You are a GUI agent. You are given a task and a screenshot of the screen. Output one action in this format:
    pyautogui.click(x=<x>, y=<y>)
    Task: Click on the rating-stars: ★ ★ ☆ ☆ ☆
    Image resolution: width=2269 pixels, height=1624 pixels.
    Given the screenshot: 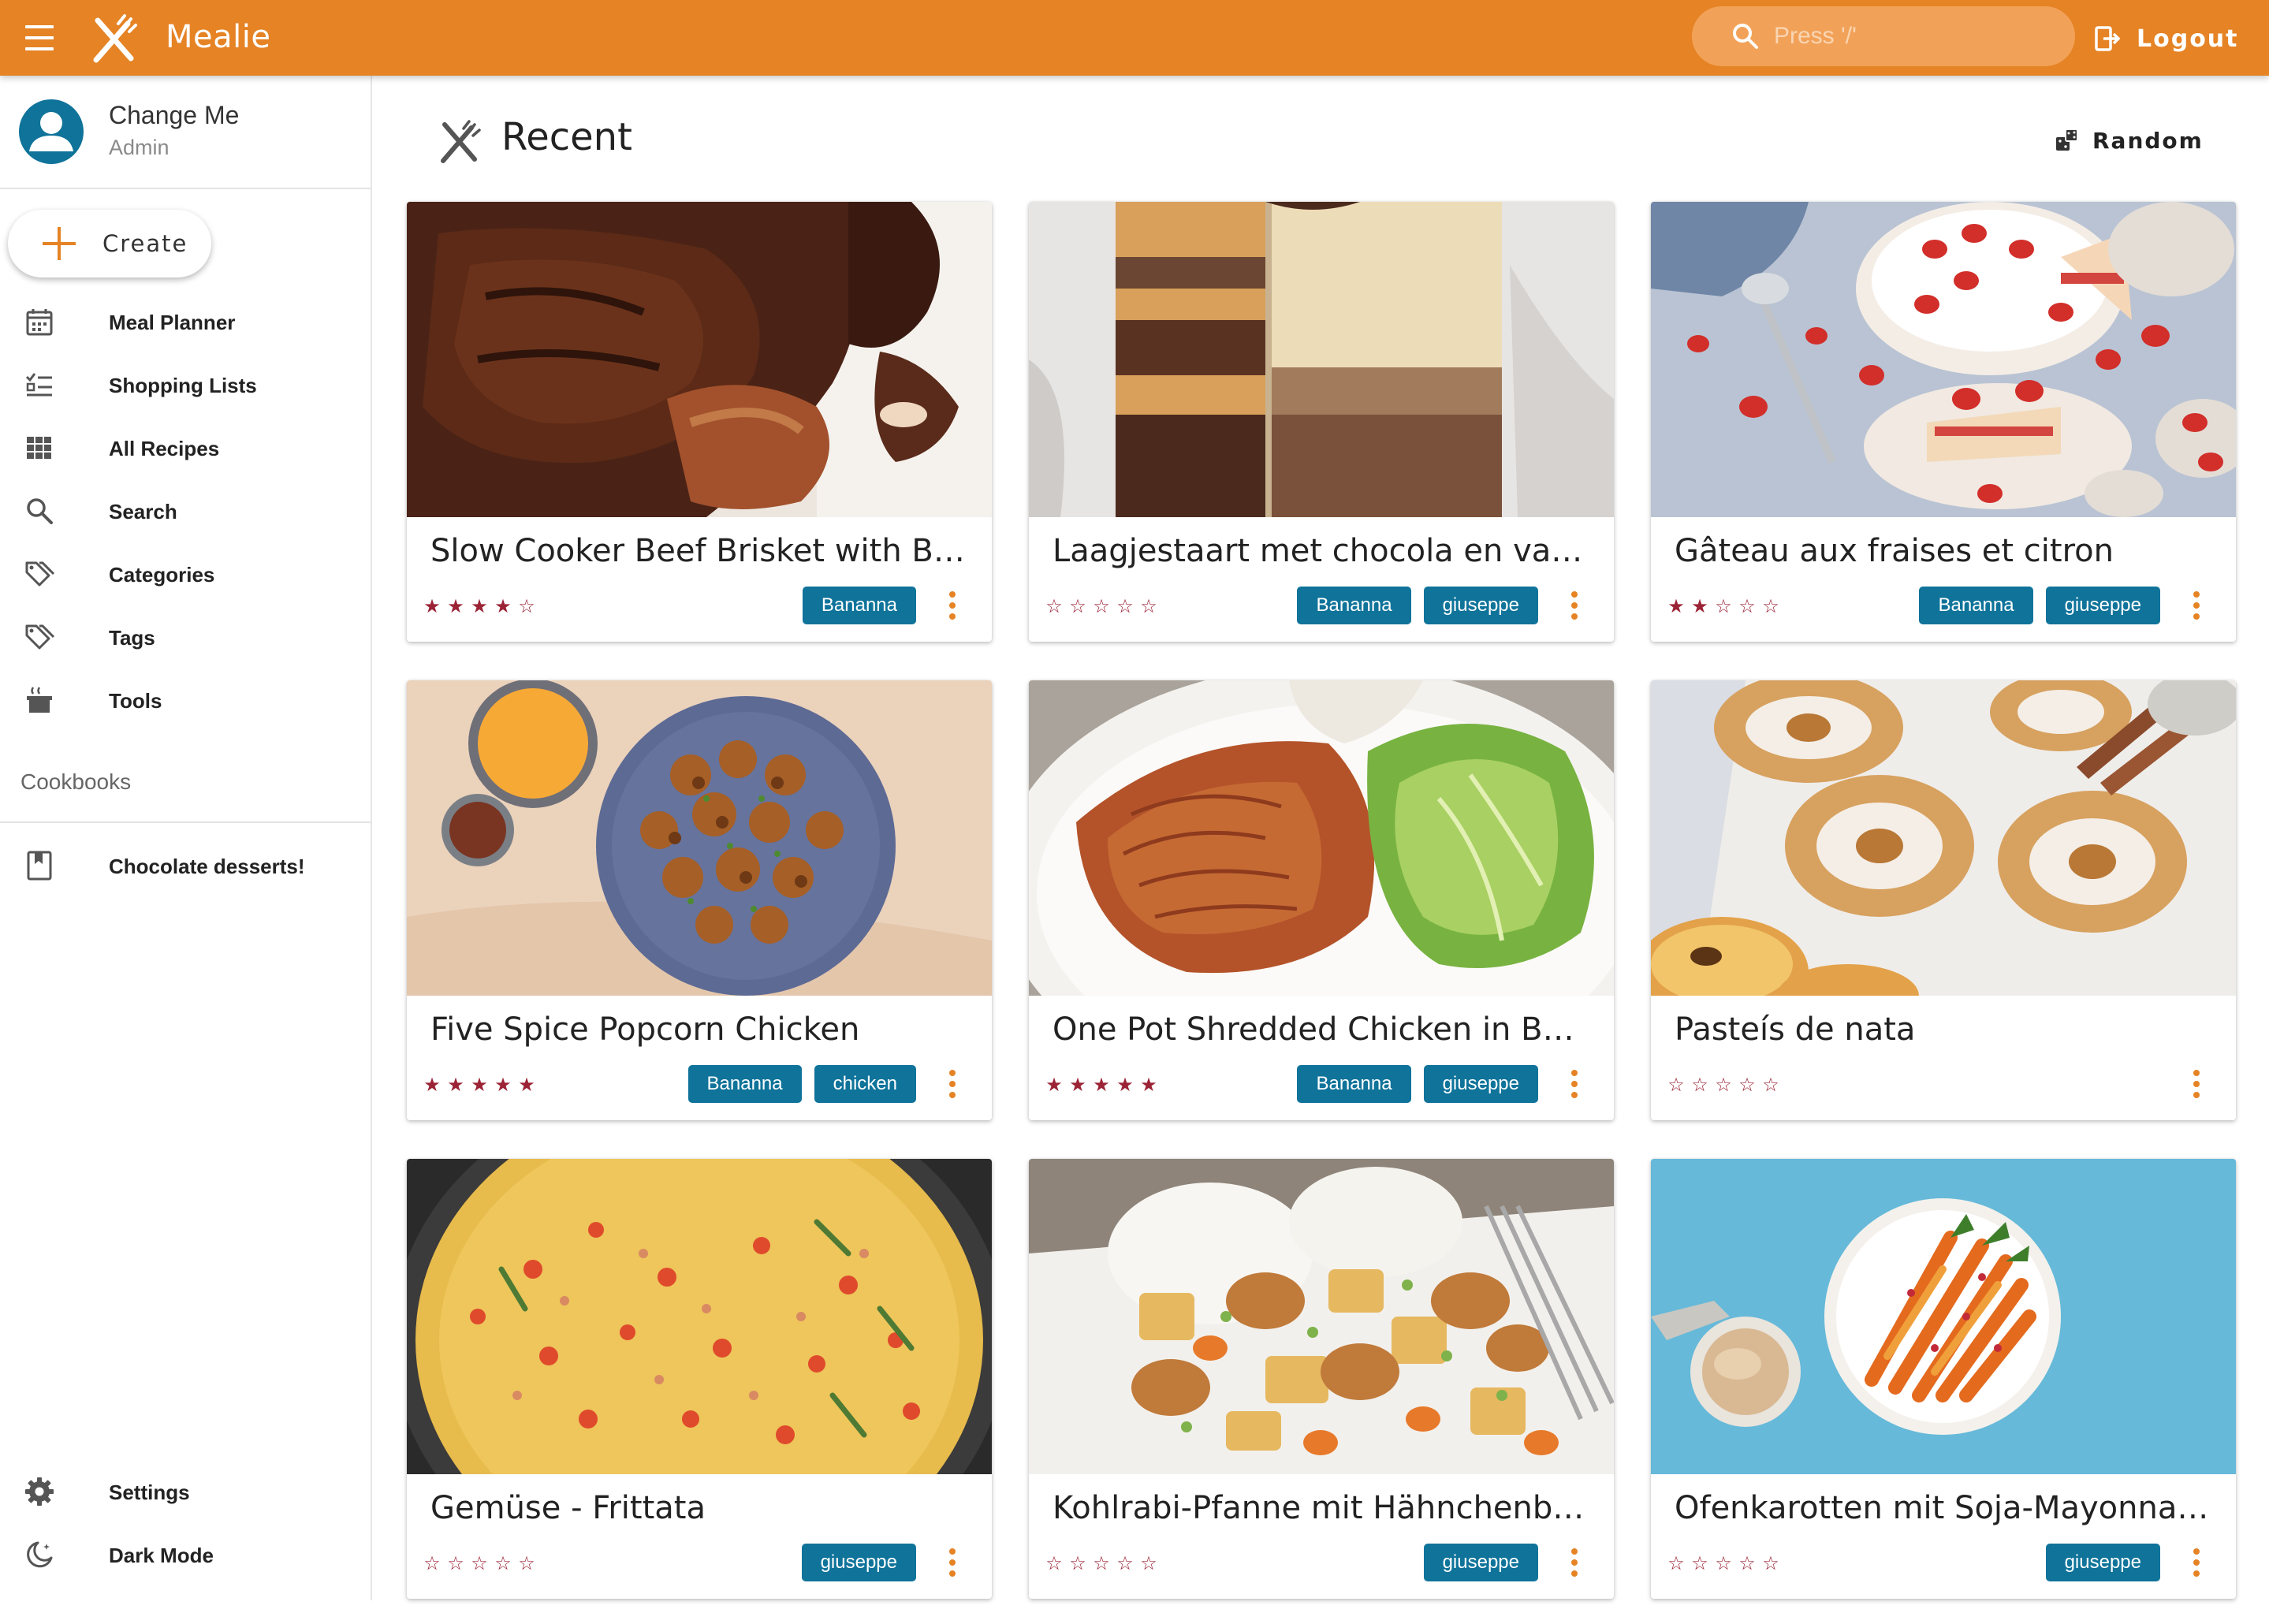 What is the action you would take?
    pyautogui.click(x=1723, y=607)
    